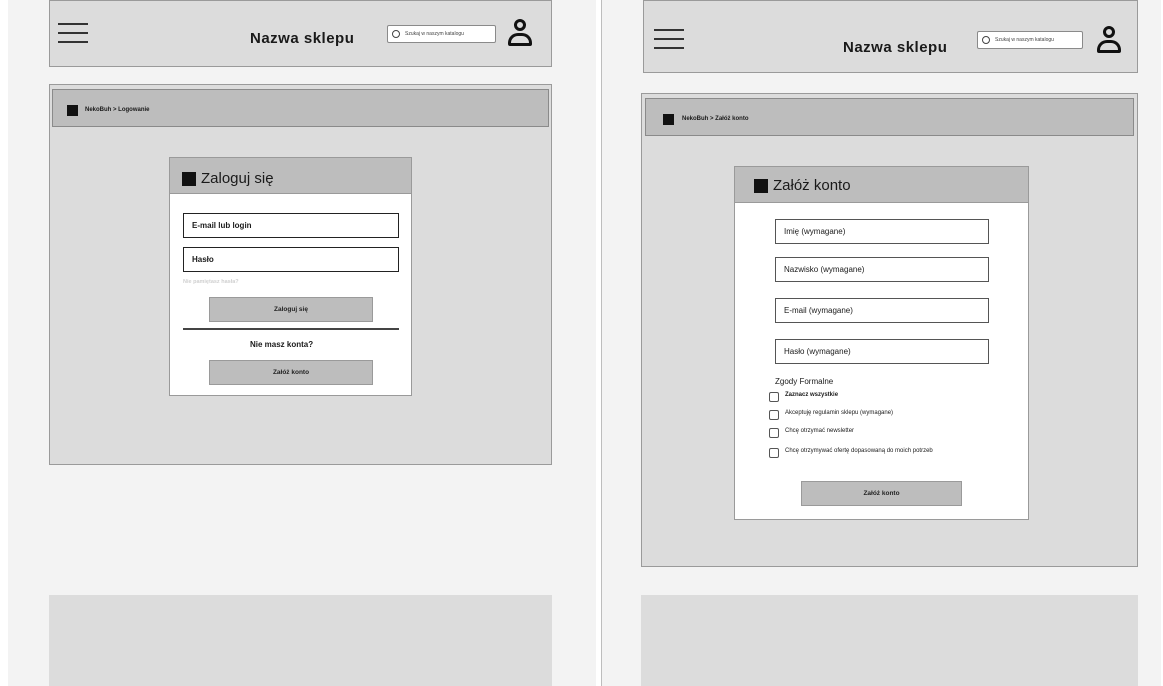 Image resolution: width=1163 pixels, height=686 pixels. Describe the element at coordinates (882, 351) in the screenshot. I see `password-field: Hasło (wymagane)` at that location.